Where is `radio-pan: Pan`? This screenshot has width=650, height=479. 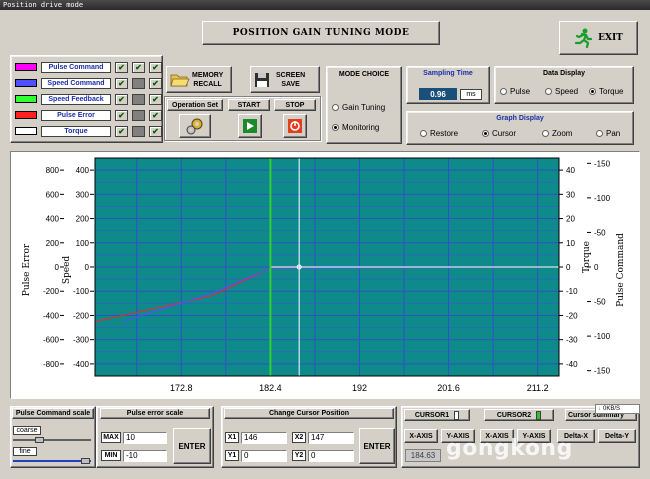
radio-pan: Pan is located at coordinates (608, 133).